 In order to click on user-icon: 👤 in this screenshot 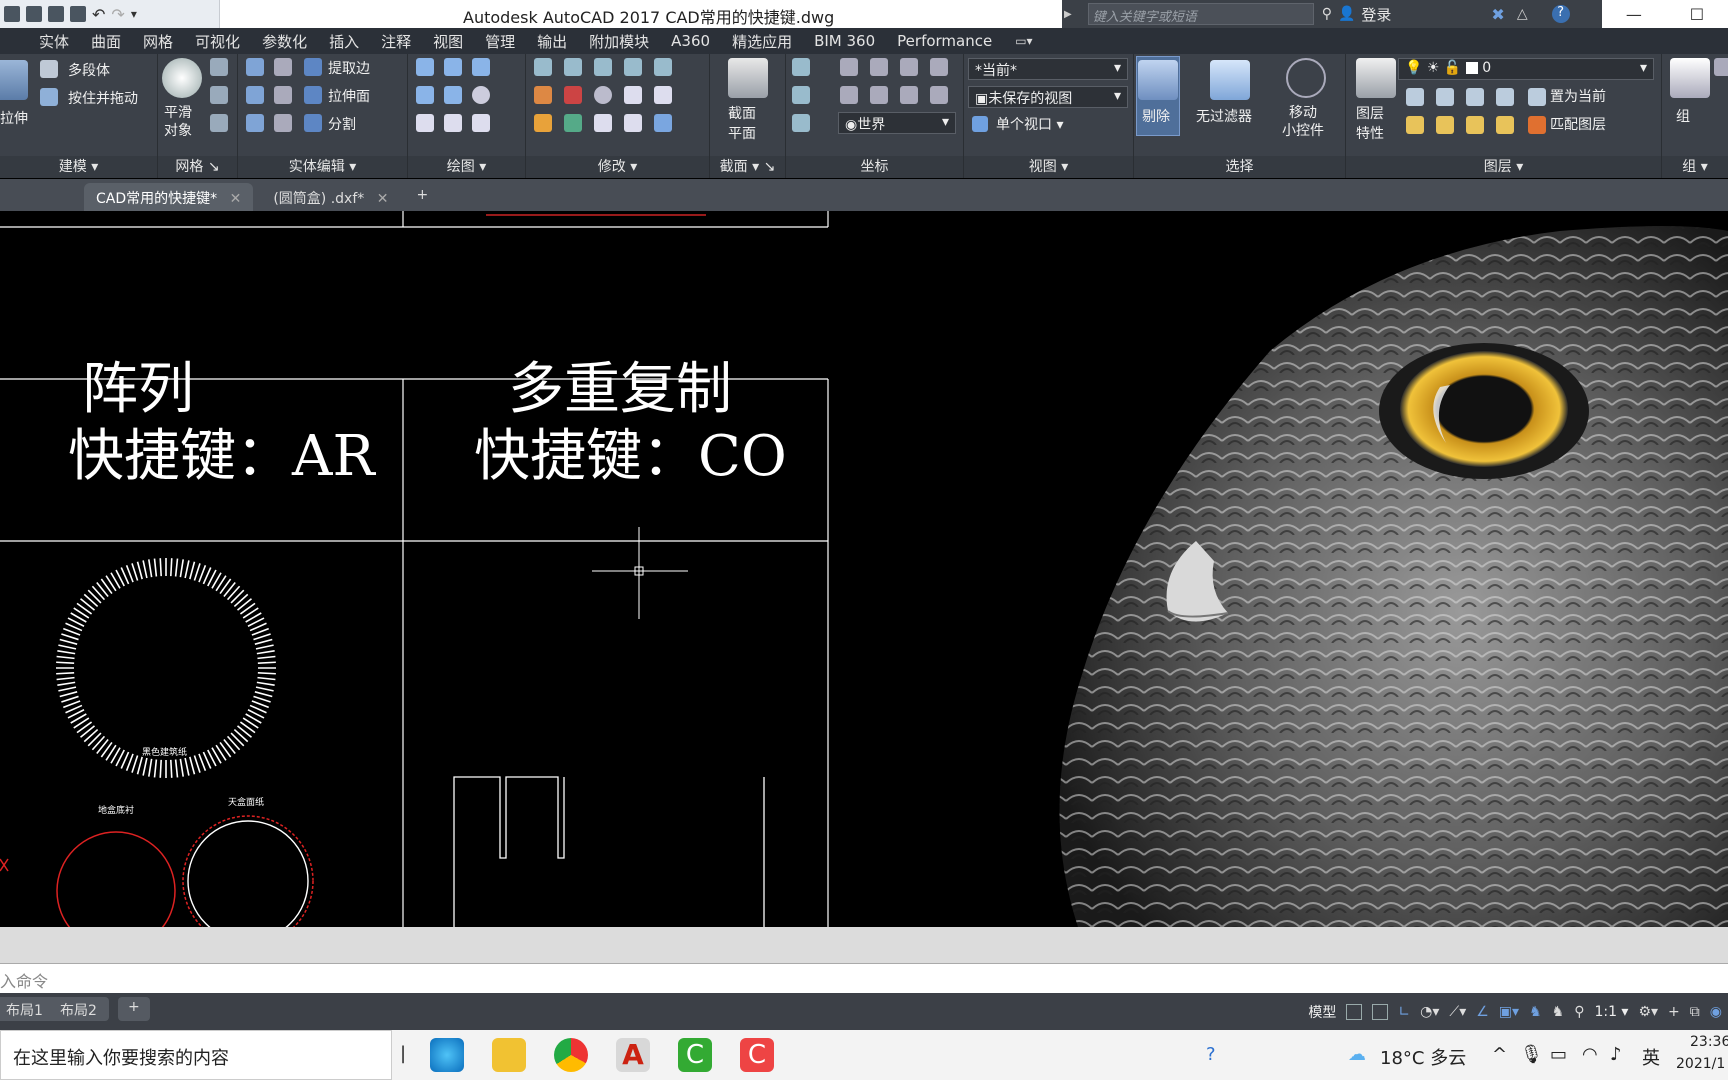, I will do `click(1346, 14)`.